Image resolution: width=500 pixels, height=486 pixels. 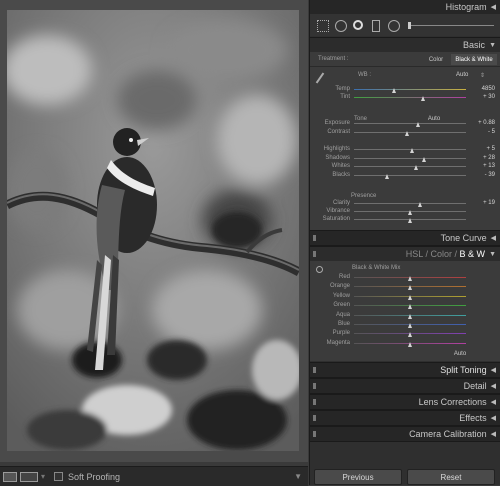 What do you see at coordinates (474, 59) in the screenshot?
I see `treatment-bw-button: Black & White` at bounding box center [474, 59].